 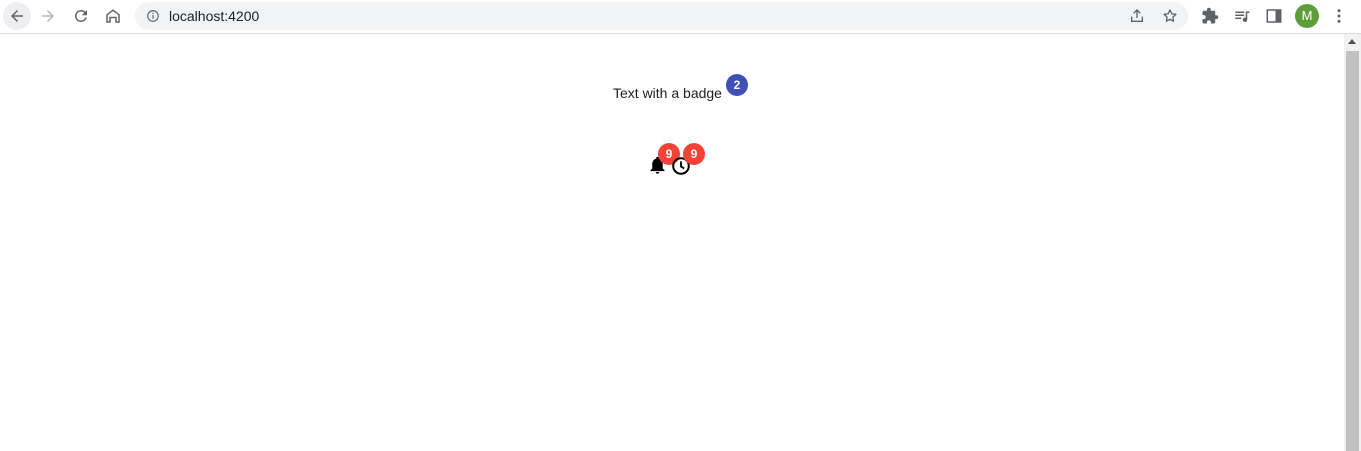 I want to click on home-button, so click(x=113, y=16).